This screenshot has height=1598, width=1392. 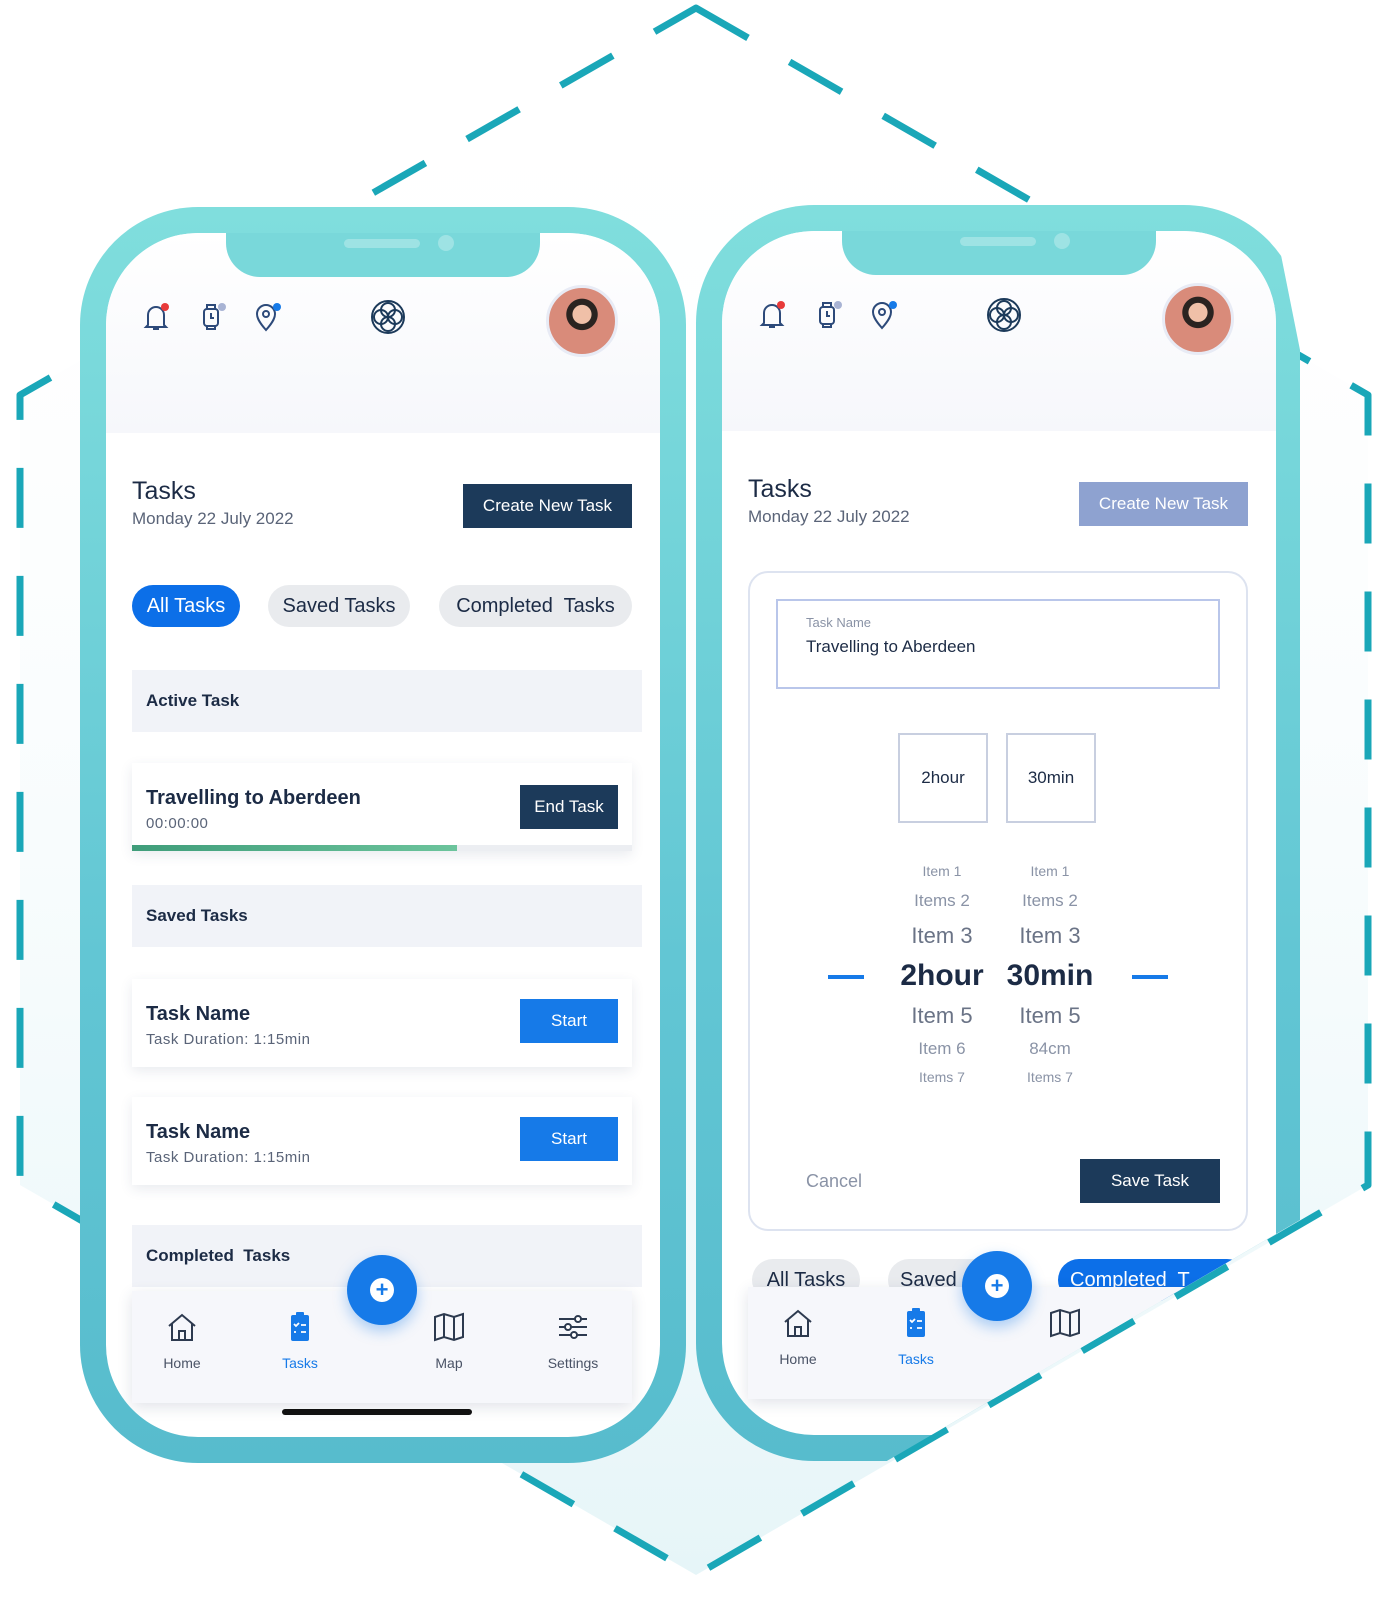 I want to click on picker-option: Item 6, so click(x=942, y=1049).